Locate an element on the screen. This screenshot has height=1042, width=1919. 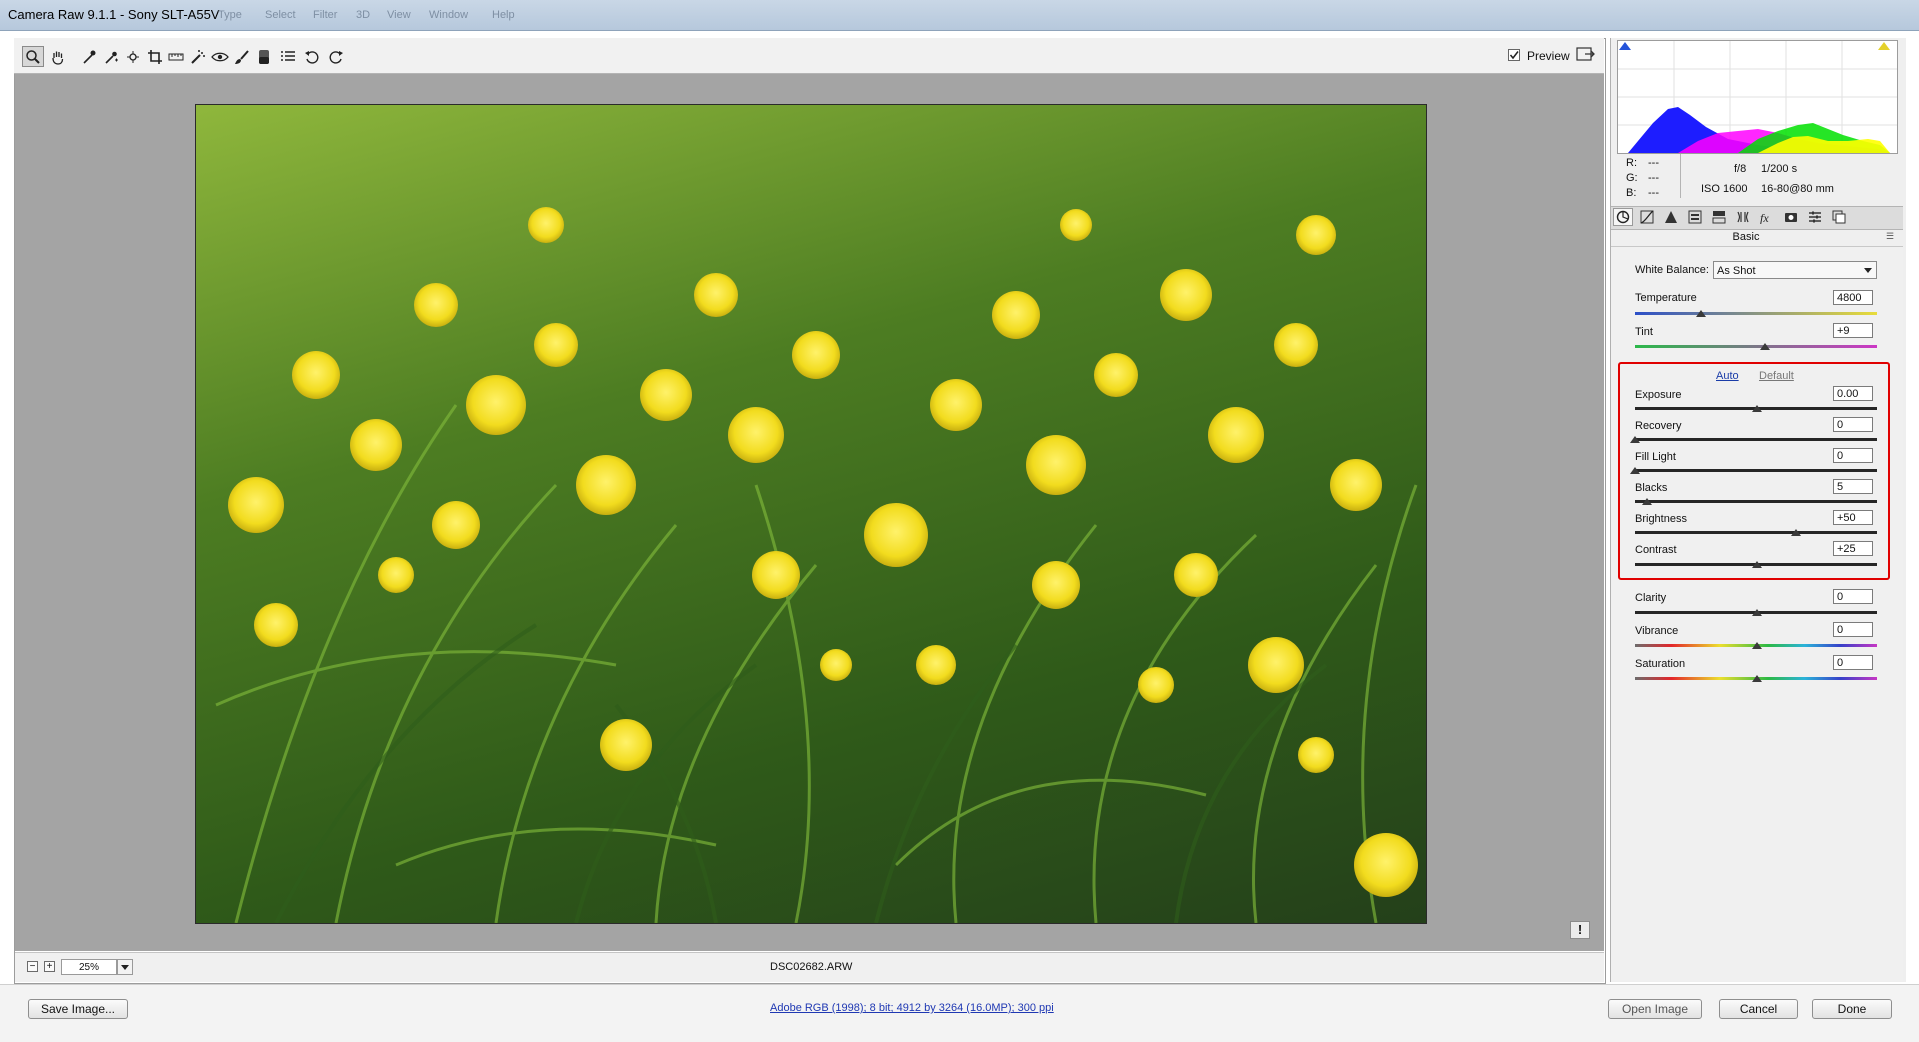
zoom-out-button: − is located at coordinates (32, 966).